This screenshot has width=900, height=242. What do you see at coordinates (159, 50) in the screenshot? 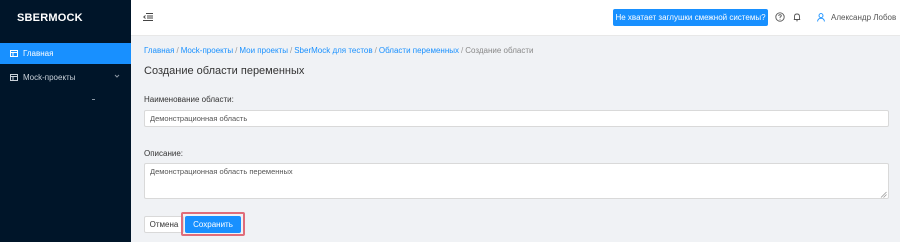
I see `breadcrumb-home: Главная` at bounding box center [159, 50].